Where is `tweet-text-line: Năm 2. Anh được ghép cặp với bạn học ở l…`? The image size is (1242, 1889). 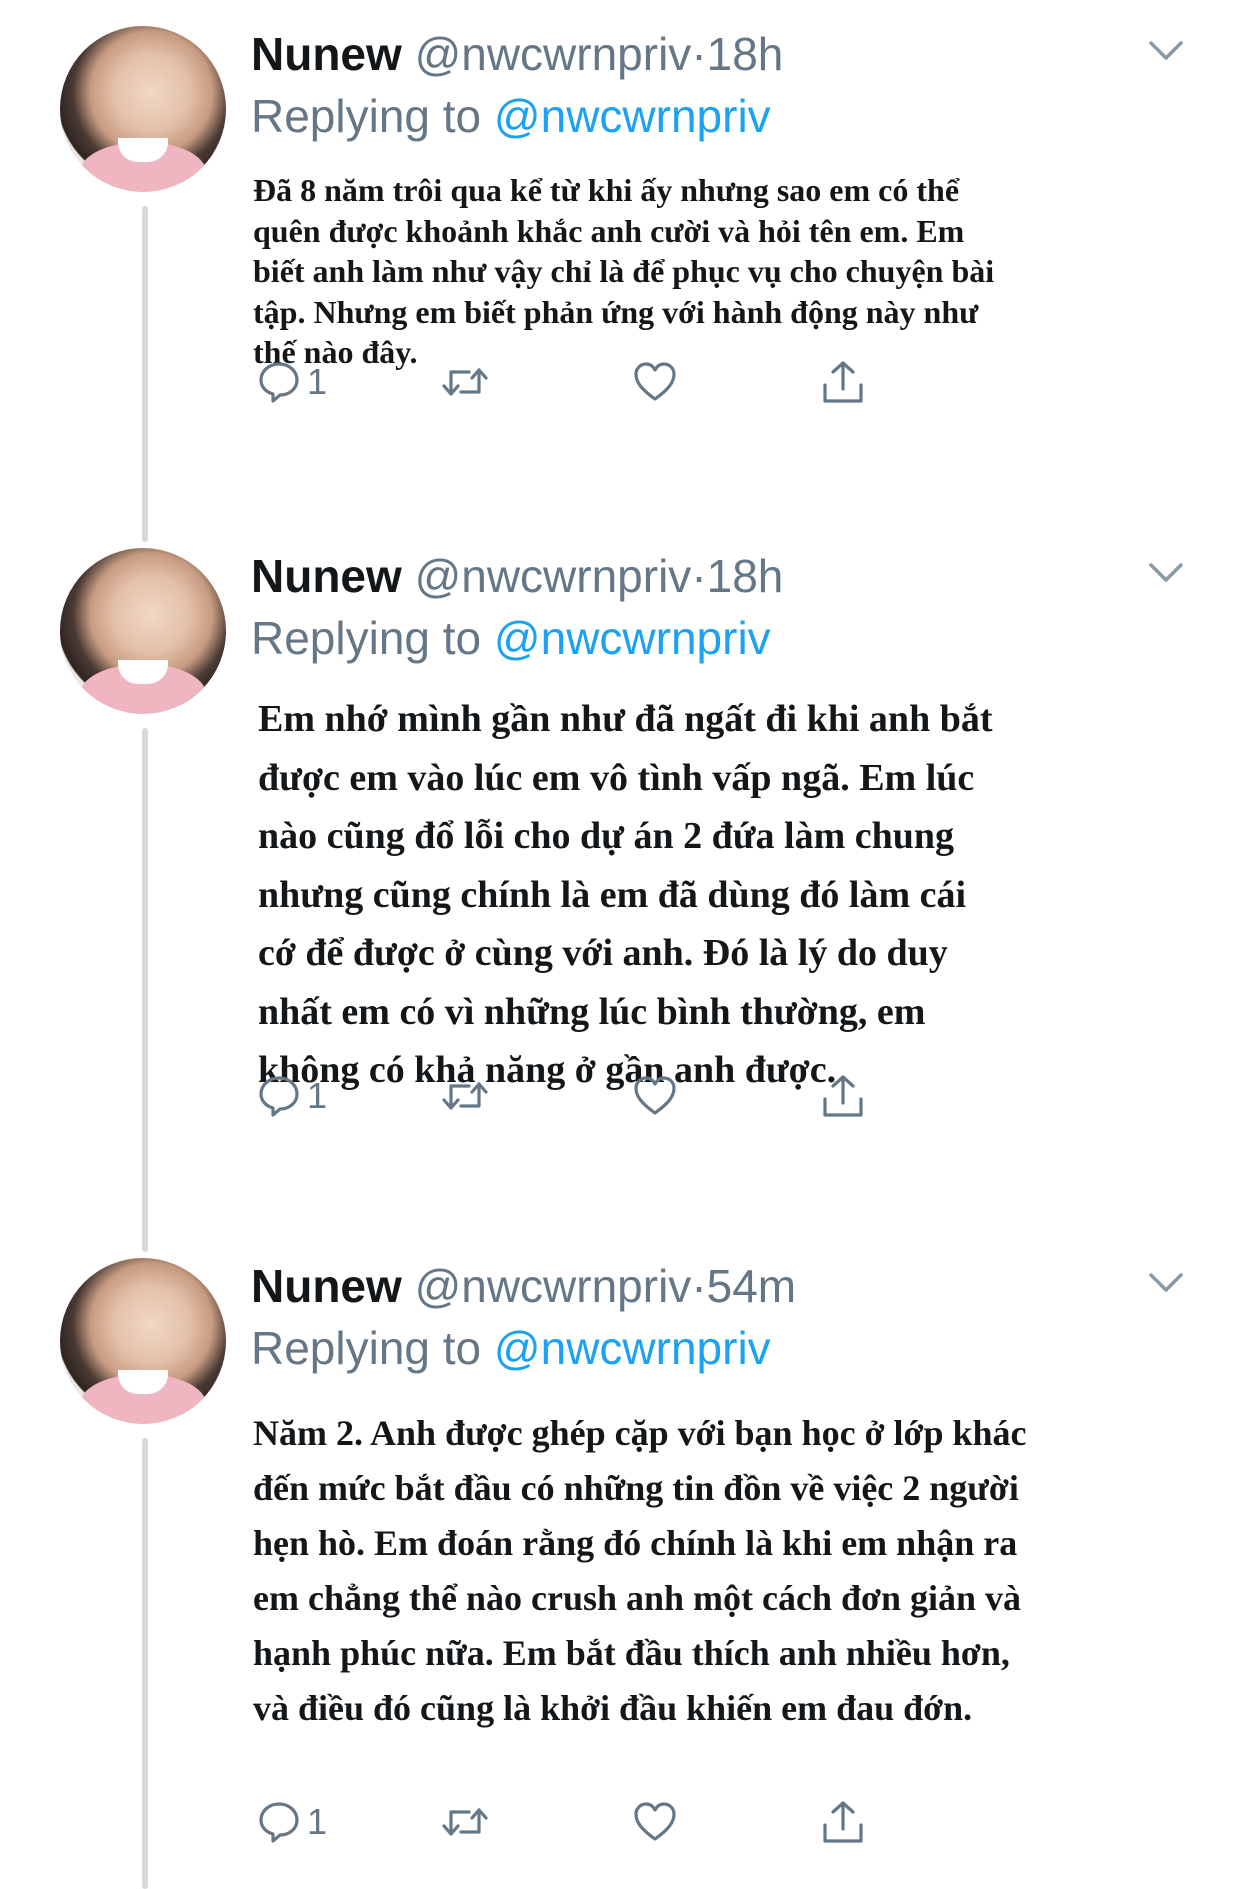 tweet-text-line: Năm 2. Anh được ghép cặp với bạn học ở l… is located at coordinates (640, 1433).